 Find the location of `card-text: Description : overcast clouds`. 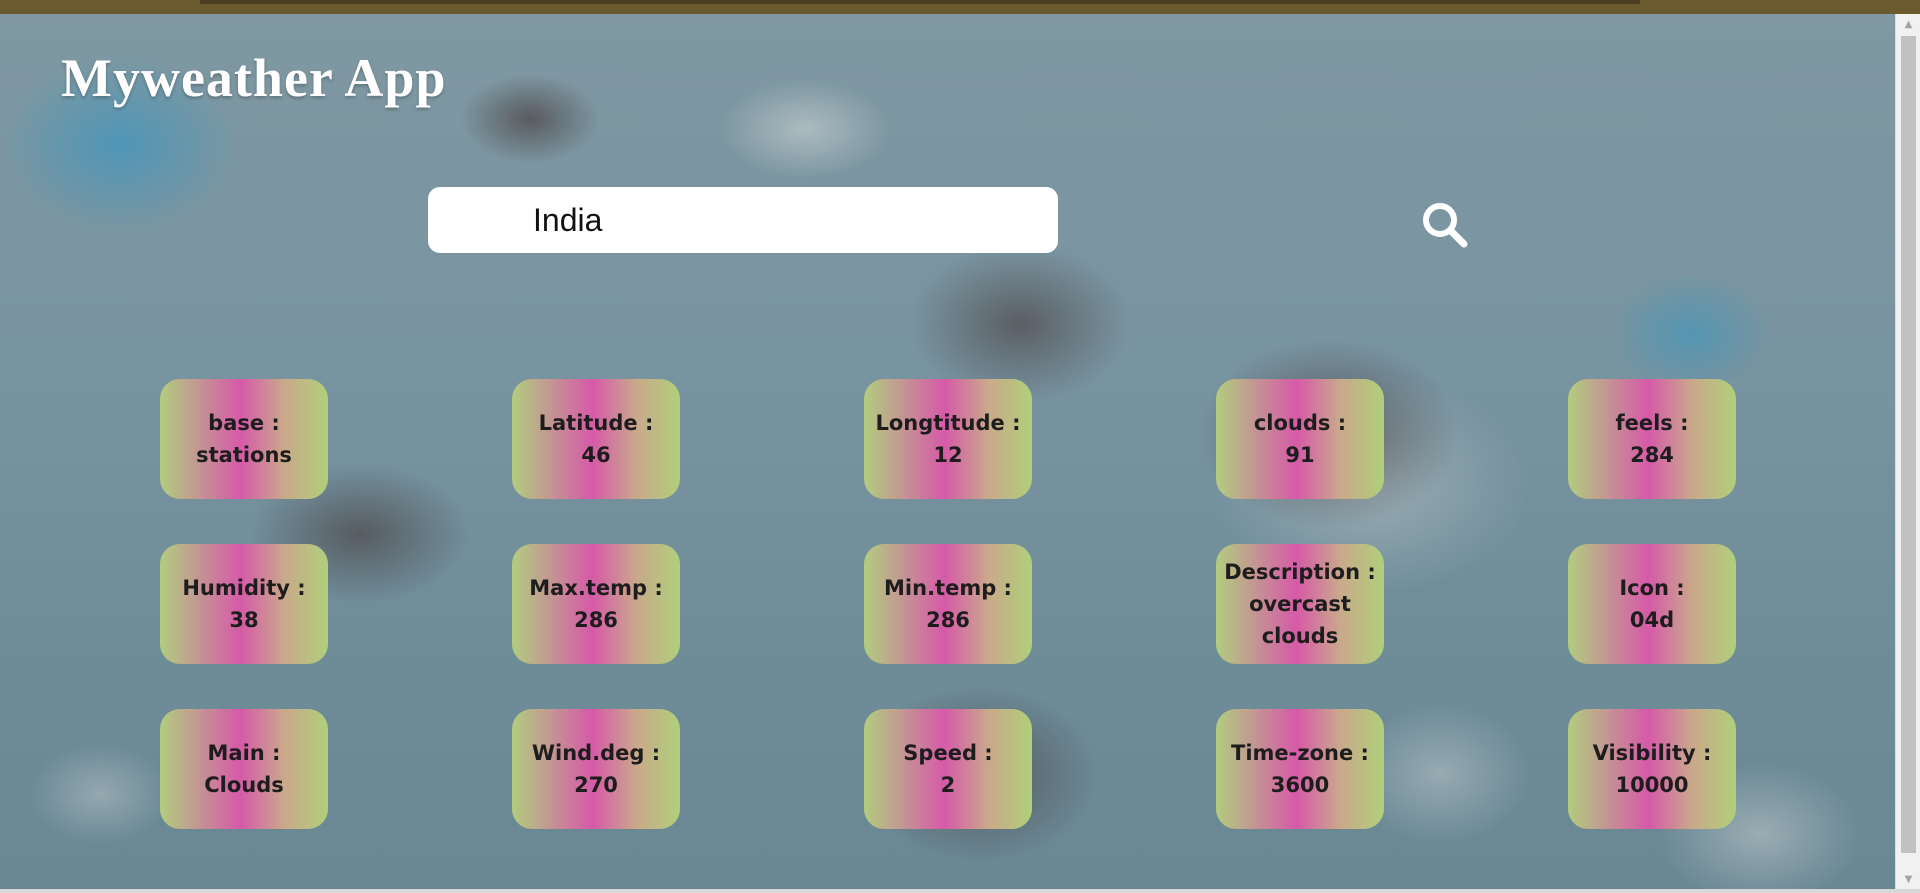

card-text: Description : overcast clouds is located at coordinates (1300, 604).